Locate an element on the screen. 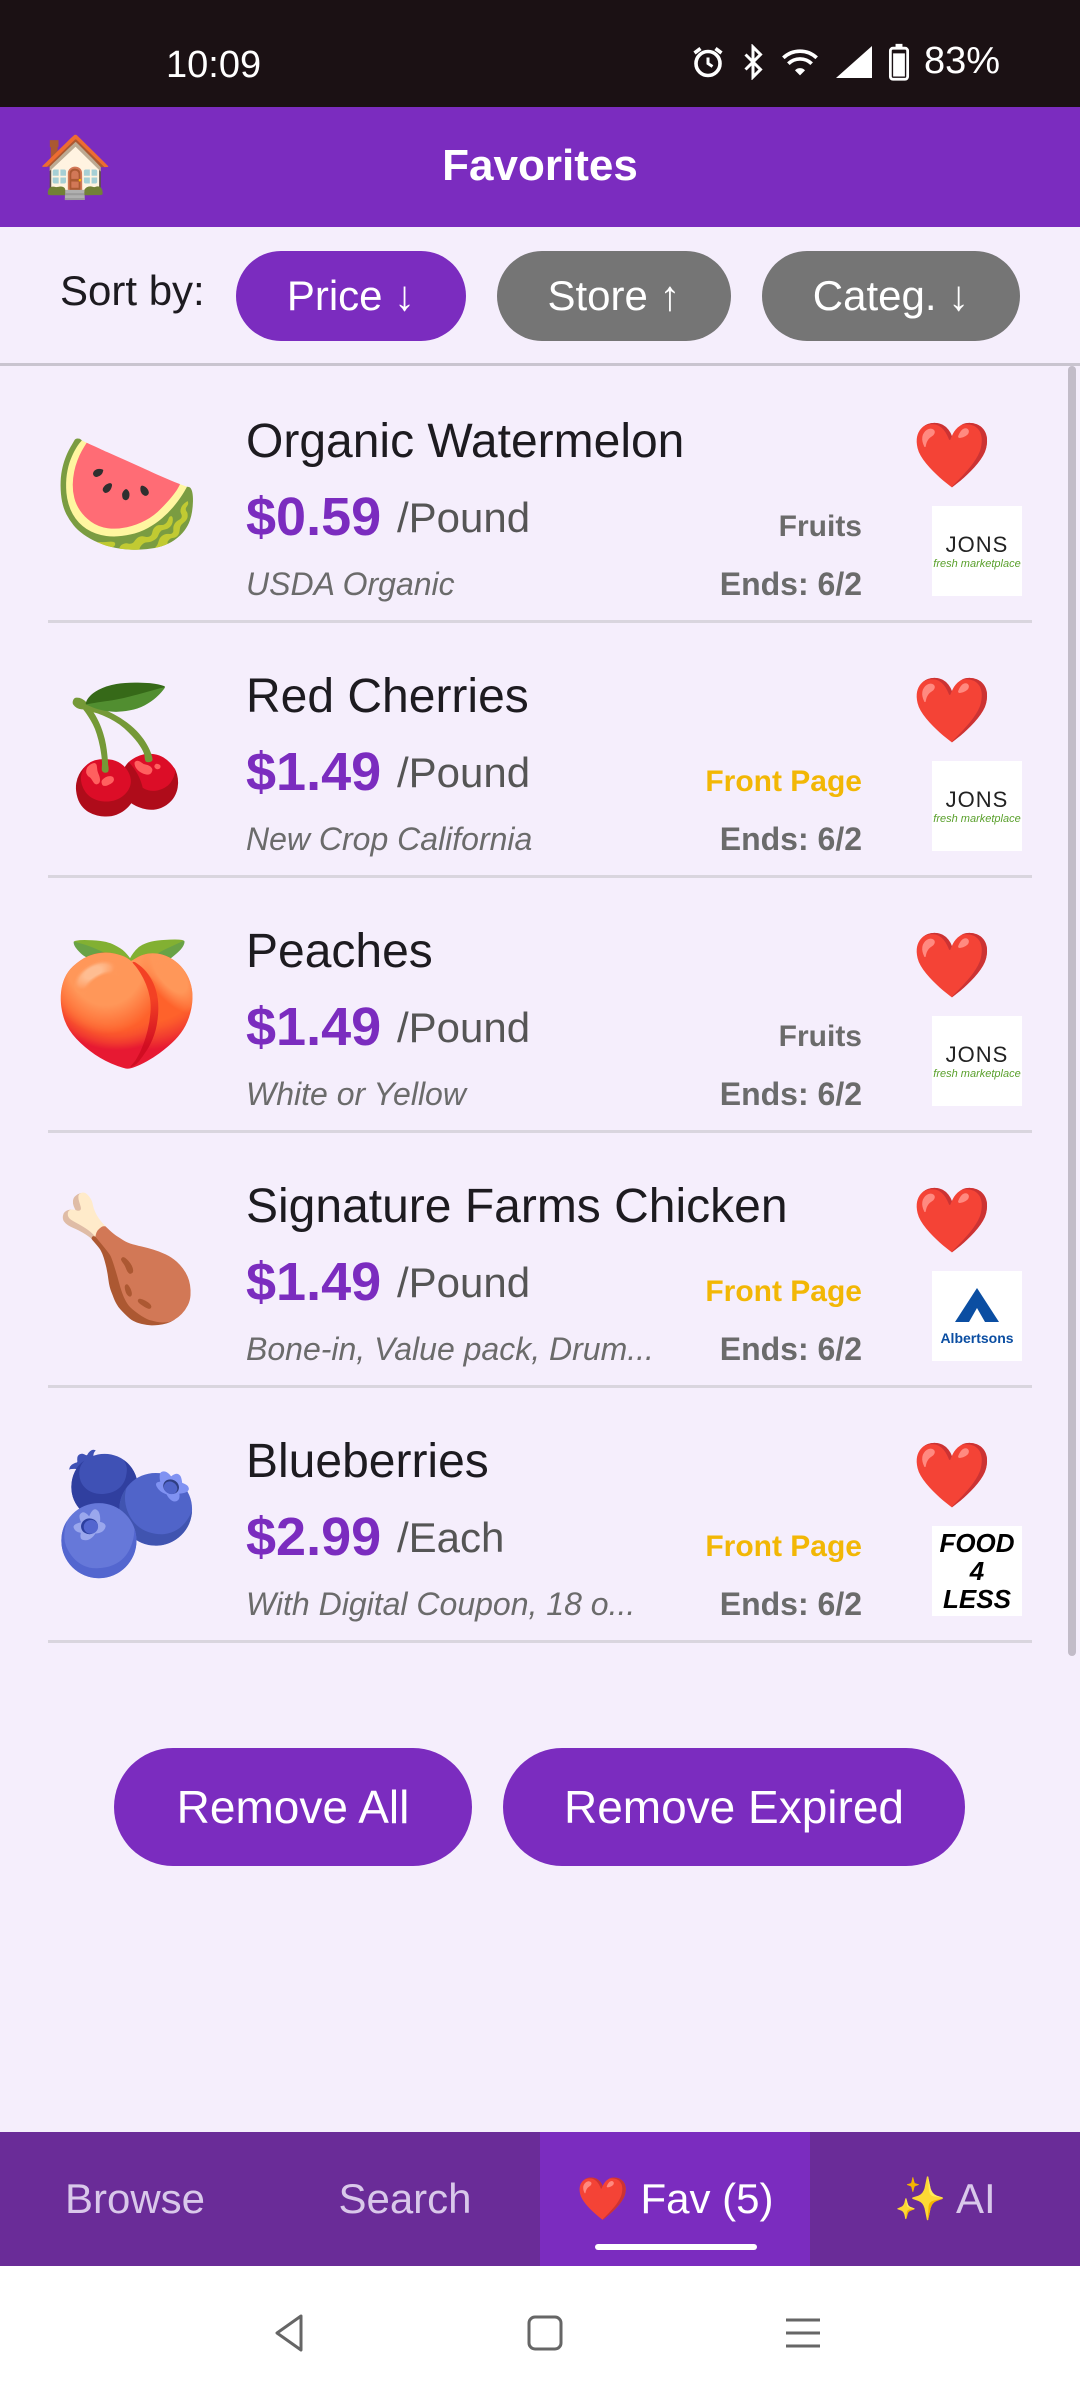 The image size is (1080, 2400). status-time: 10:09 is located at coordinates (214, 65).